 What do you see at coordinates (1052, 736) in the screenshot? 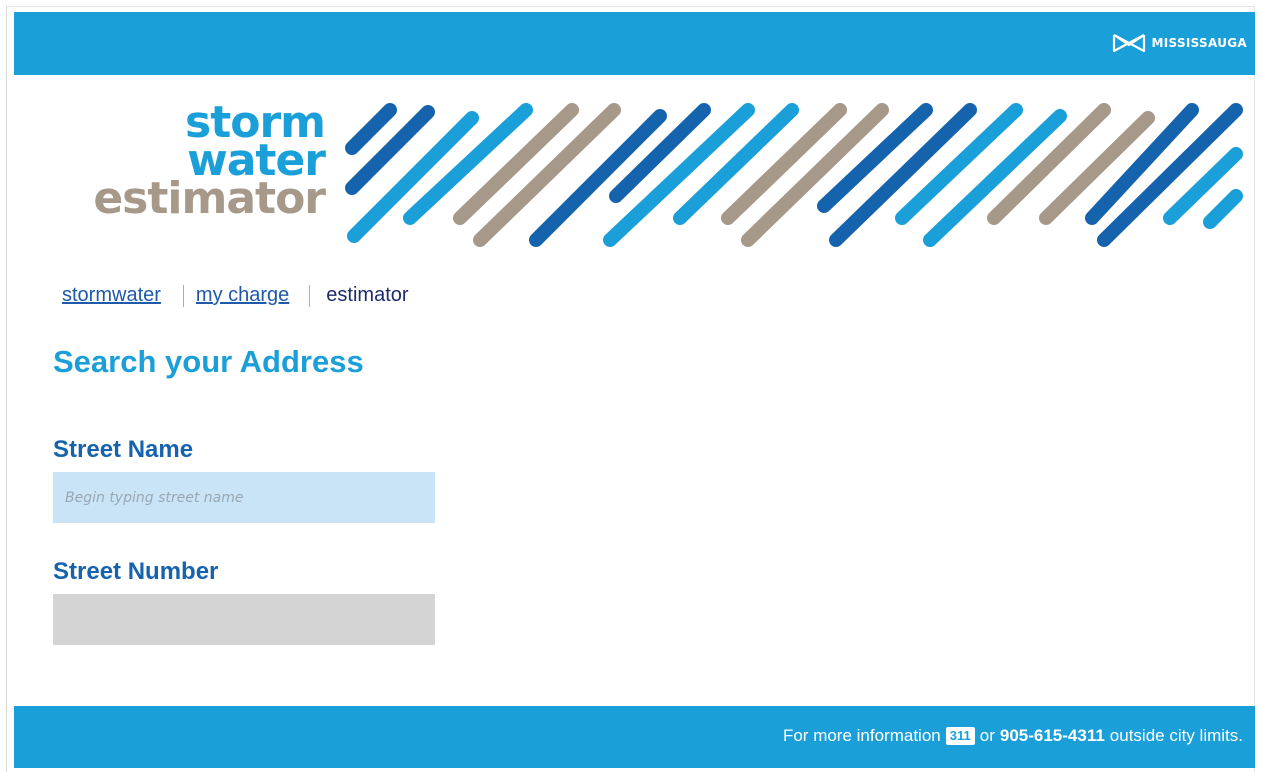
I see `footer-phone: 905-615-4311` at bounding box center [1052, 736].